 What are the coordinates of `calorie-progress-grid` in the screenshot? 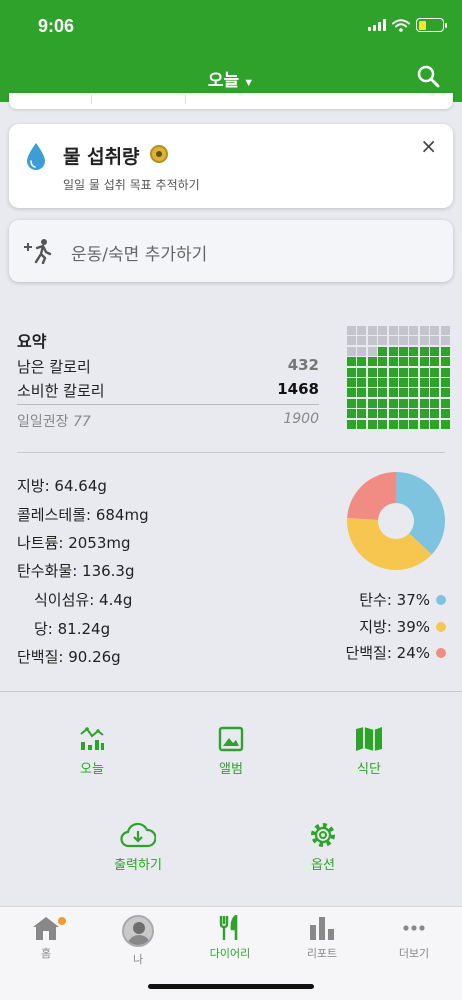 It's located at (398, 377).